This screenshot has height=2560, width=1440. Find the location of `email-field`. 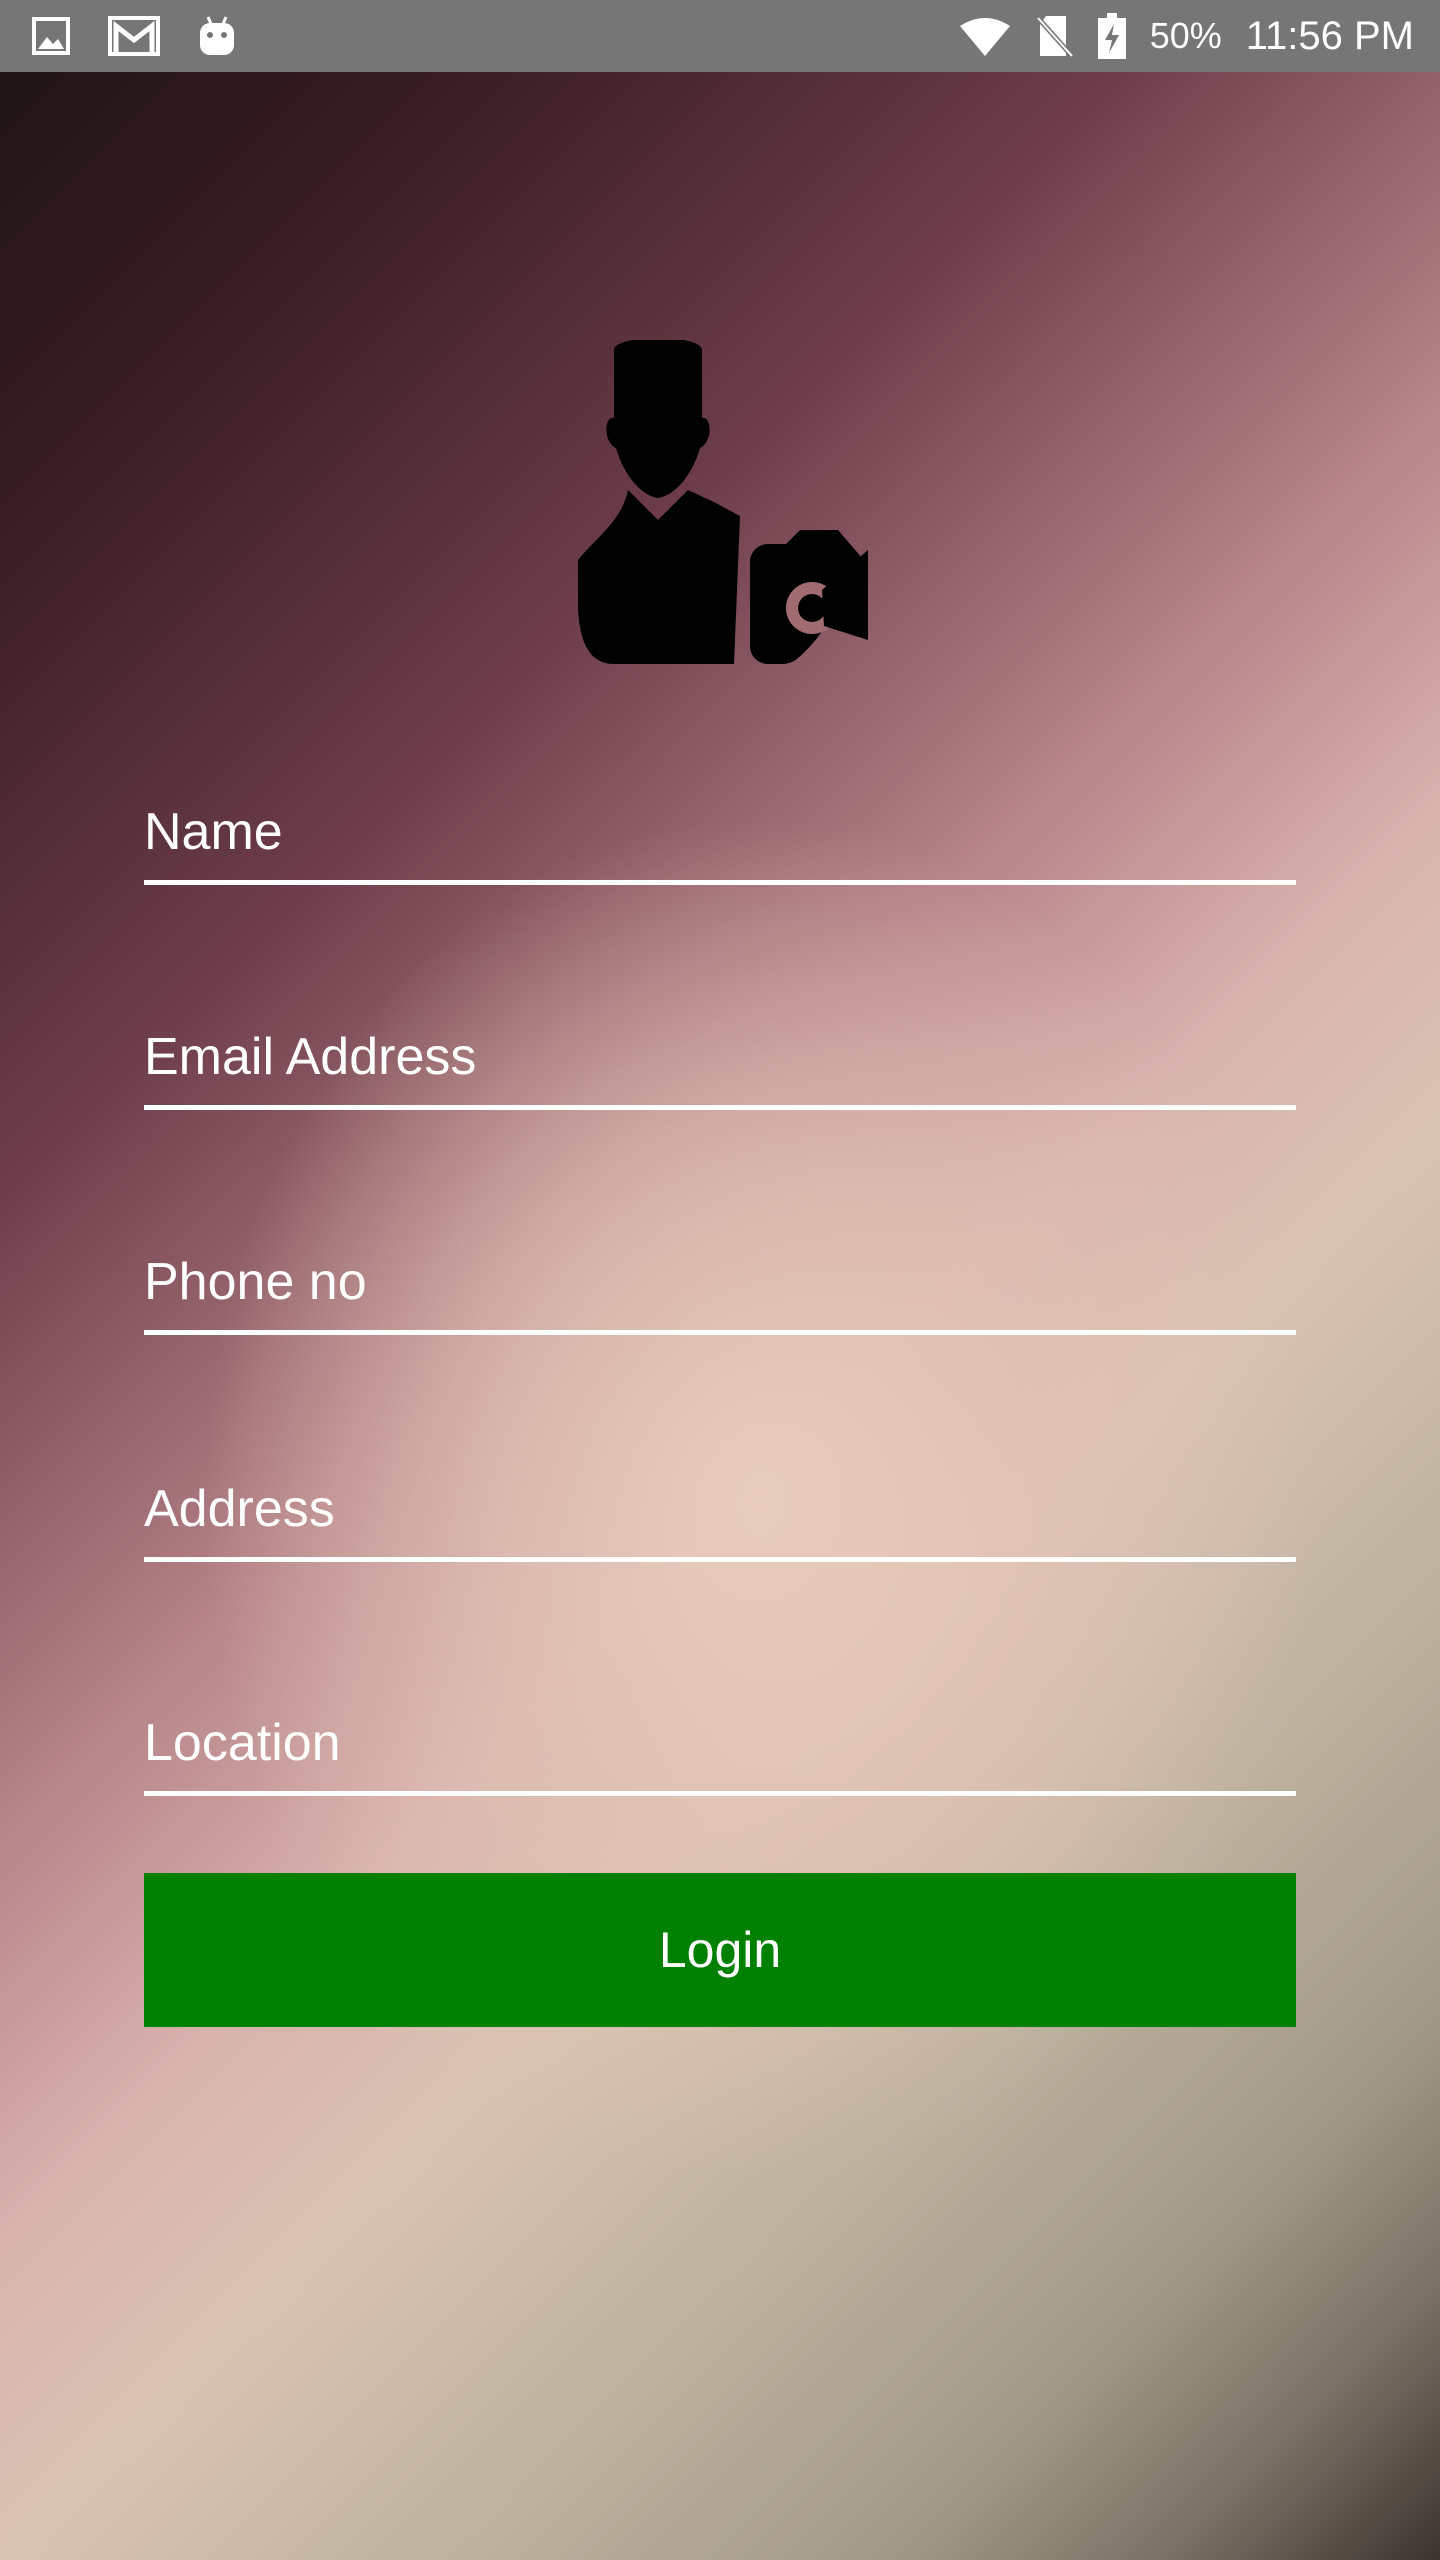

email-field is located at coordinates (720, 1055).